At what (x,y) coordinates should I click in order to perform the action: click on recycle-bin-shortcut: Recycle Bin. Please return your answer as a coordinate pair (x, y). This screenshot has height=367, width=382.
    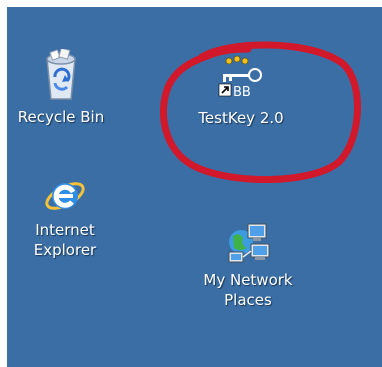
    Looking at the image, I should click on (61, 88).